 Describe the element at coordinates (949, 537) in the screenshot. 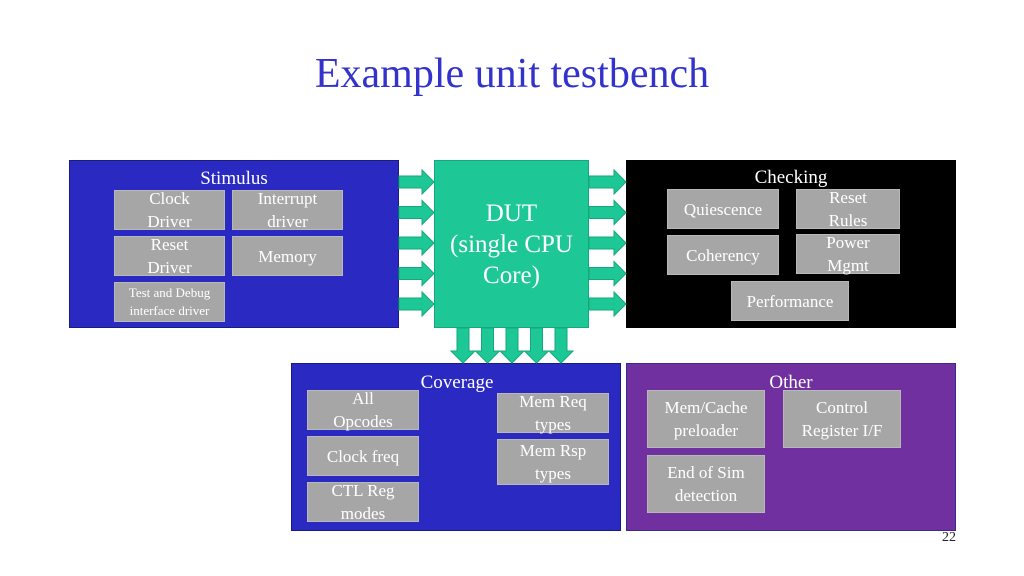

I see `page-number: 22` at that location.